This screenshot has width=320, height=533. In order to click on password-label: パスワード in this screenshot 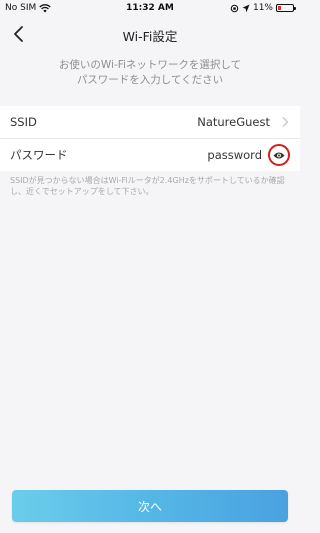, I will do `click(39, 155)`.